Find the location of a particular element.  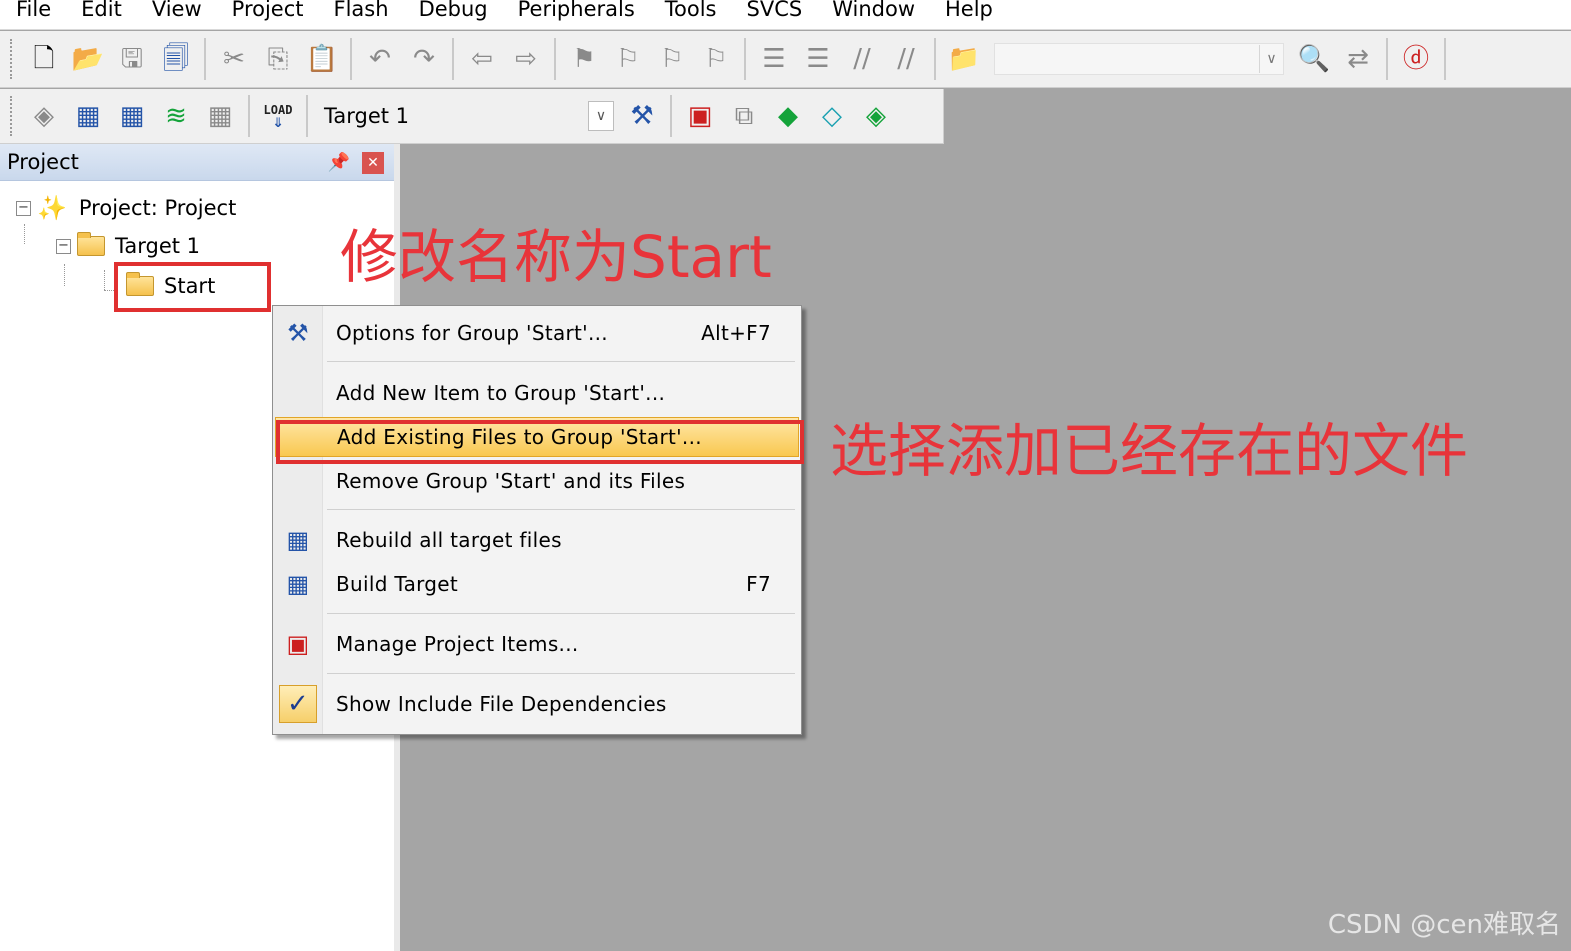

incremental-find-icon: ⇄ is located at coordinates (1358, 59).